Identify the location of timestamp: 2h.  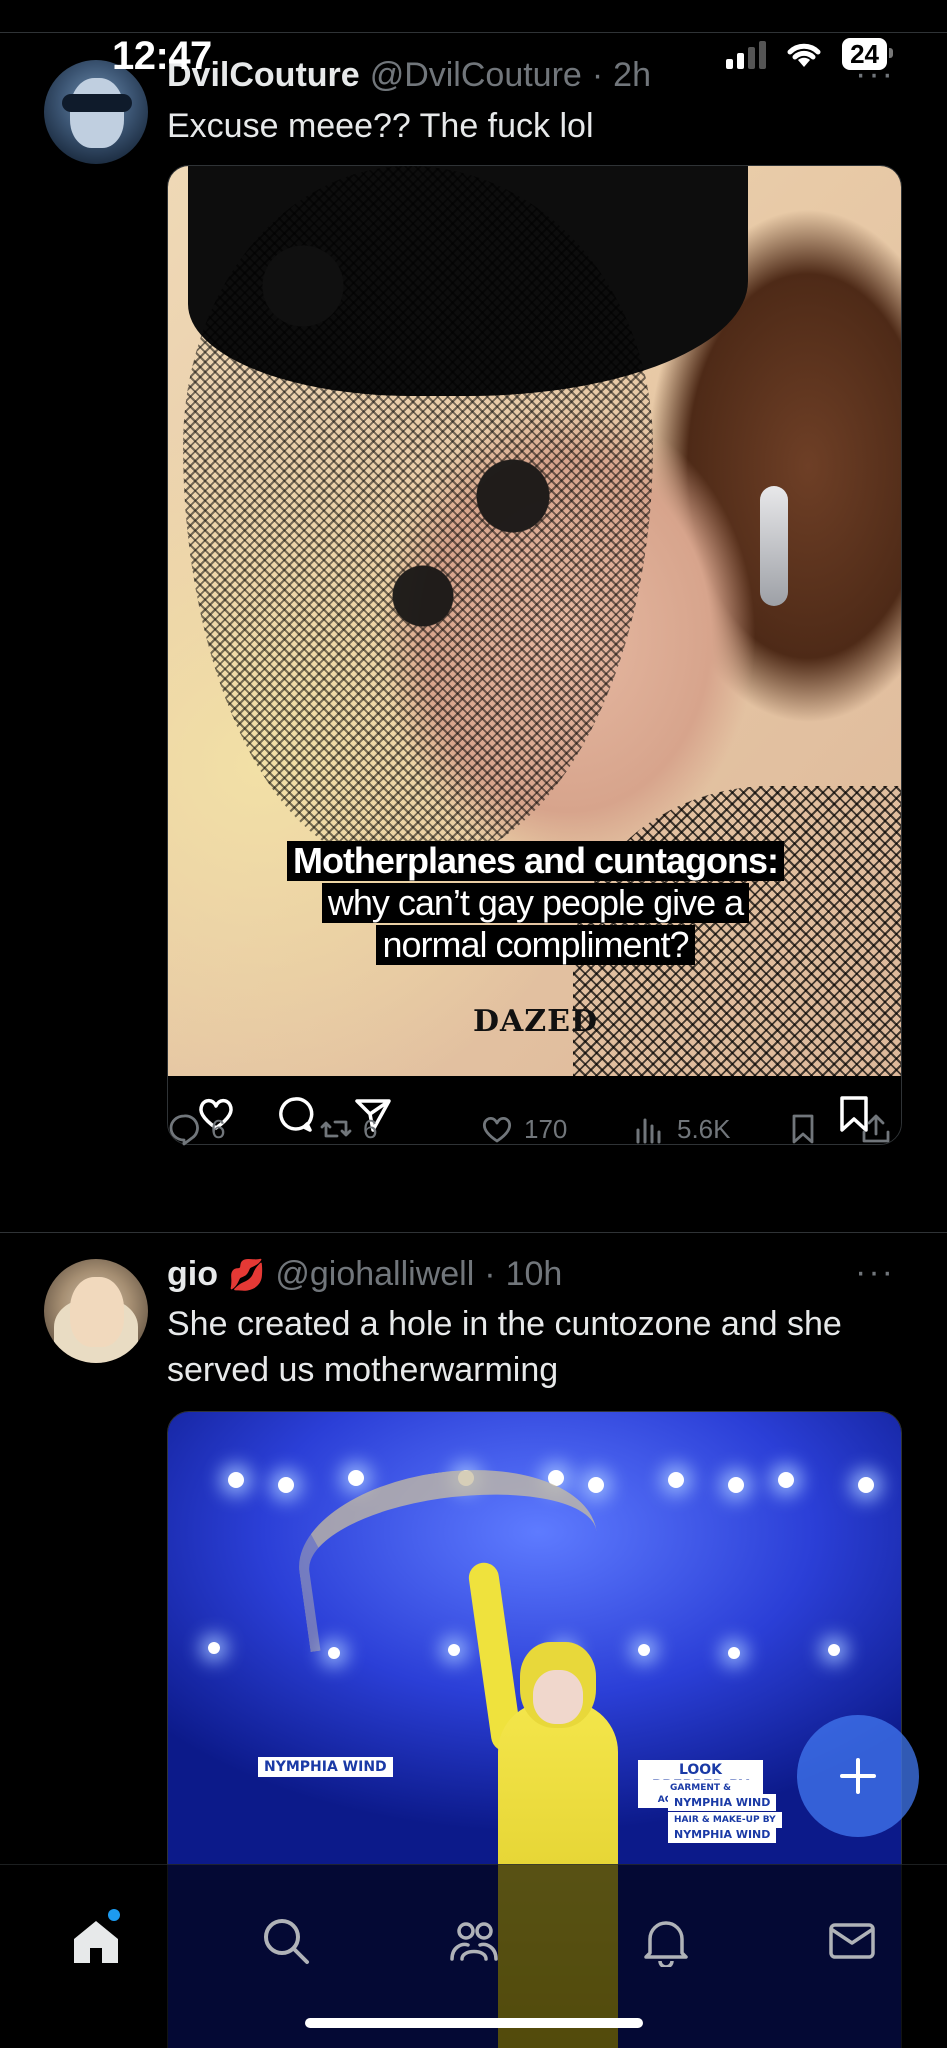
(632, 75).